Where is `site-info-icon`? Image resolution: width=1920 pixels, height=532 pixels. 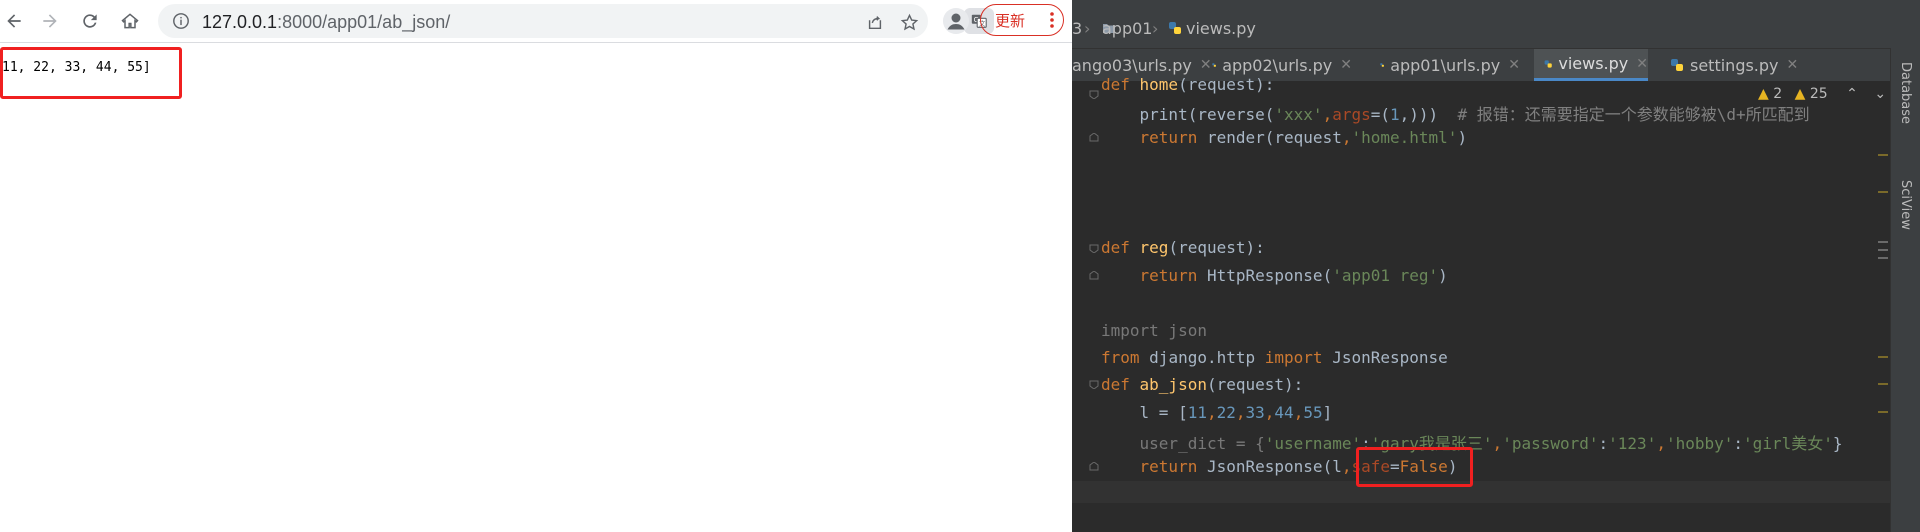 site-info-icon is located at coordinates (181, 21).